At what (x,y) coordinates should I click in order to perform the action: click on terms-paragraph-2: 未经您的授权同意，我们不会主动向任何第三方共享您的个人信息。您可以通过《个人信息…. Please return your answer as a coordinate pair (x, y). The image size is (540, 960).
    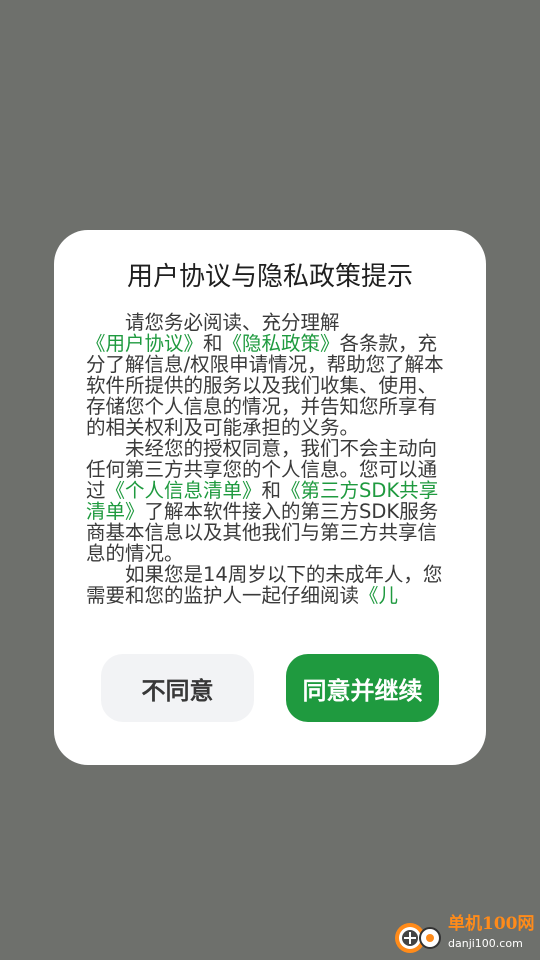
    Looking at the image, I should click on (271, 501).